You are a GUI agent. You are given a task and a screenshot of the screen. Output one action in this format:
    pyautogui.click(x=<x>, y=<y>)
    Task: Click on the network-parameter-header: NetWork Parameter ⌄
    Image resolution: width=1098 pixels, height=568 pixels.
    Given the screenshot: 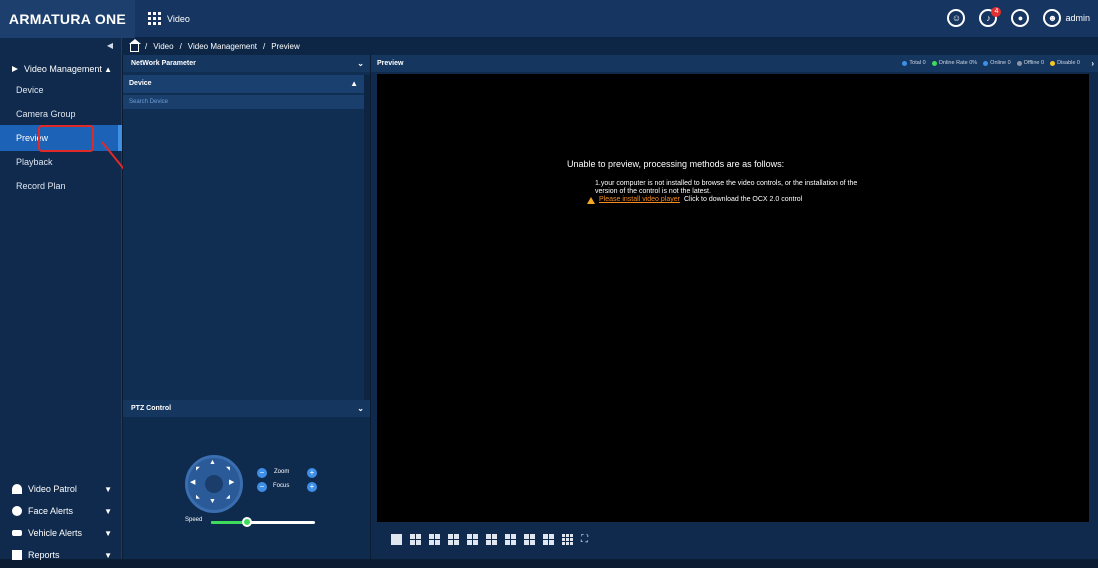 What is the action you would take?
    pyautogui.click(x=246, y=63)
    